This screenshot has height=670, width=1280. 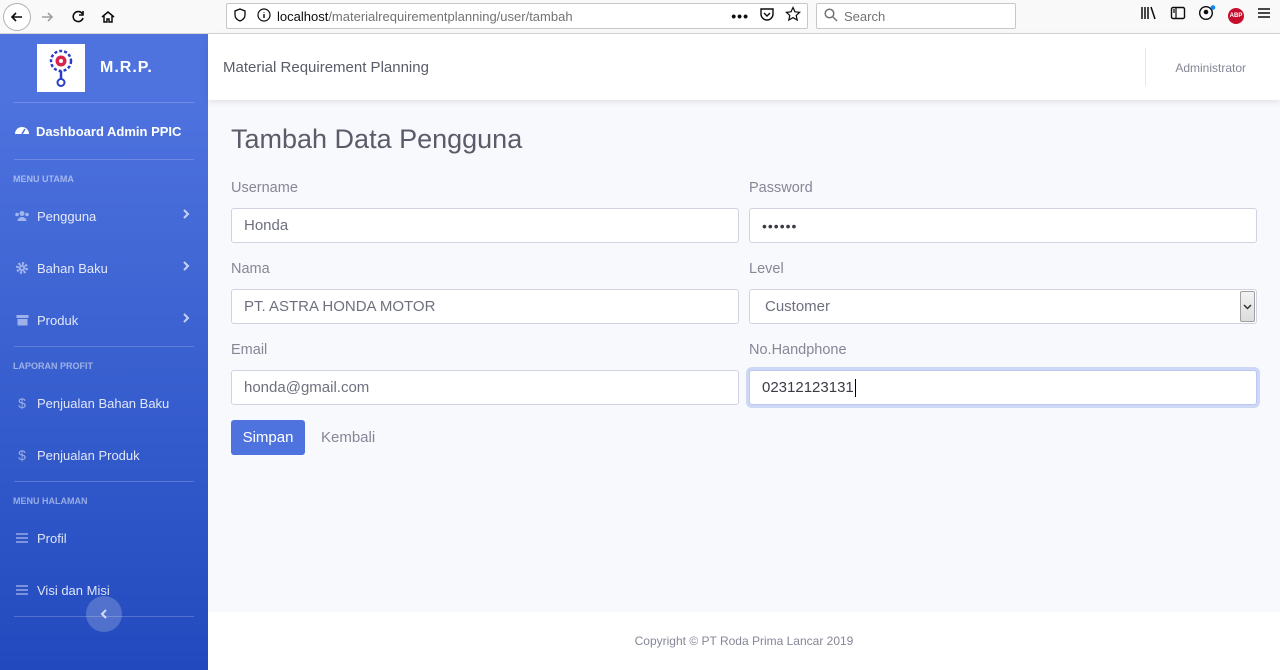 What do you see at coordinates (265, 16) in the screenshot?
I see `info-icon` at bounding box center [265, 16].